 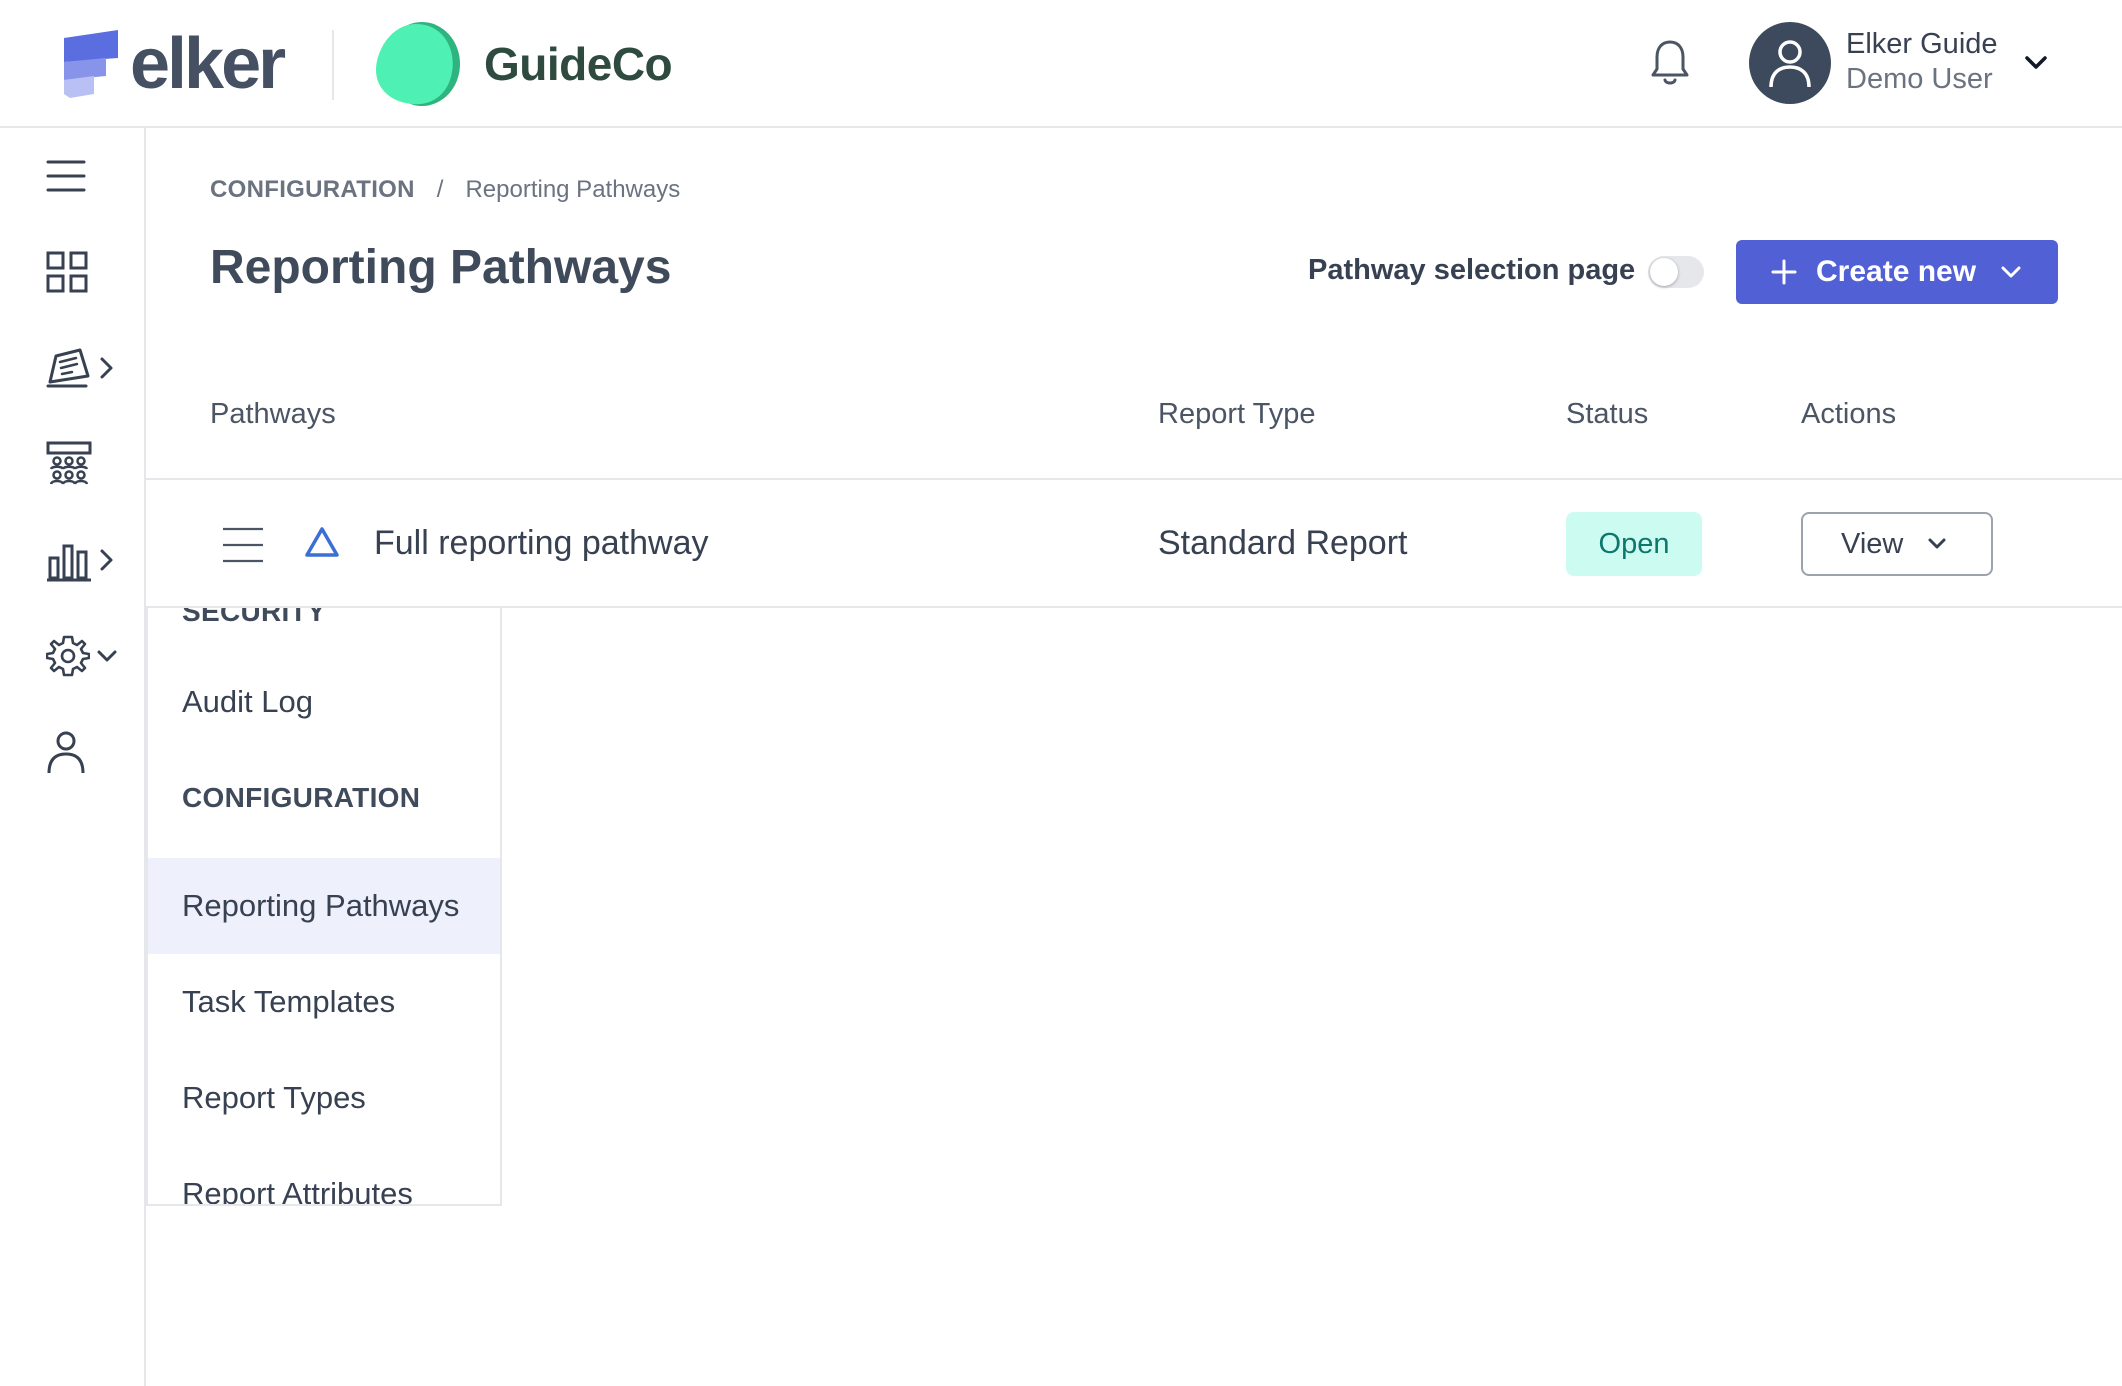 What do you see at coordinates (66, 752) in the screenshot?
I see `profile-icon` at bounding box center [66, 752].